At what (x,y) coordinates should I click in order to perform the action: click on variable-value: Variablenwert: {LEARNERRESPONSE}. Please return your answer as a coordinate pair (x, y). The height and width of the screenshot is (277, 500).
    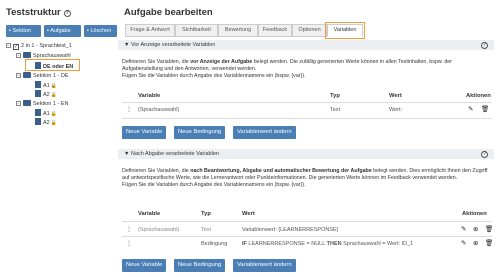
    Looking at the image, I should click on (290, 230).